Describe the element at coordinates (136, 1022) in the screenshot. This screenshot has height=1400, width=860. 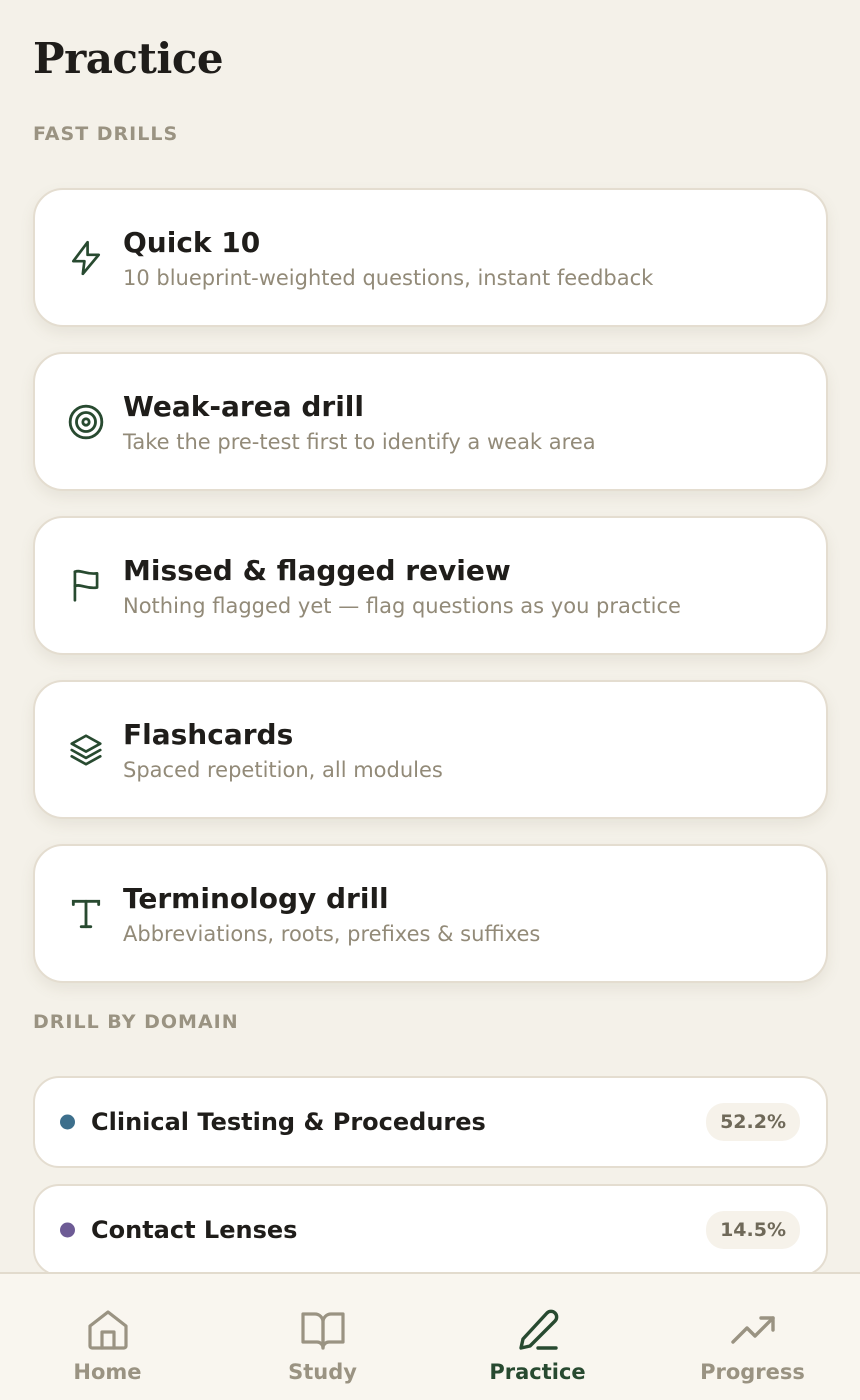
I see `drill-by-domain-heading: DRILL BY DOMAIN` at that location.